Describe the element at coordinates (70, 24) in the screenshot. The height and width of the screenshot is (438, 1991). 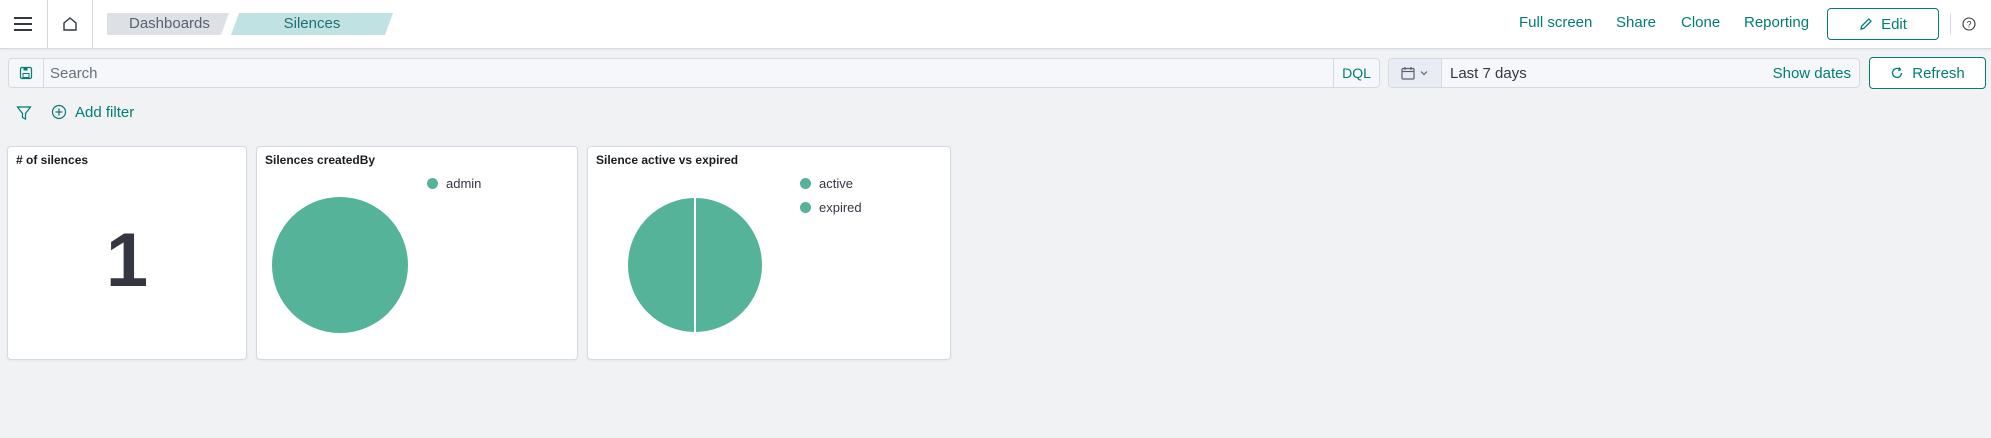
I see `home-icon` at that location.